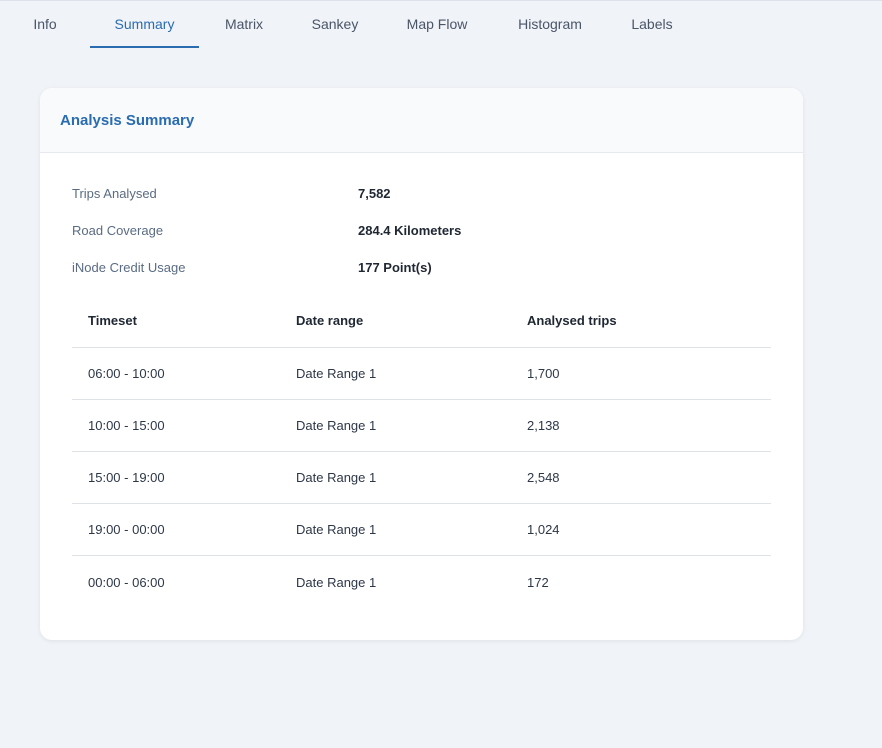  Describe the element at coordinates (335, 24) in the screenshot. I see `tab-sankey: Sankey` at that location.